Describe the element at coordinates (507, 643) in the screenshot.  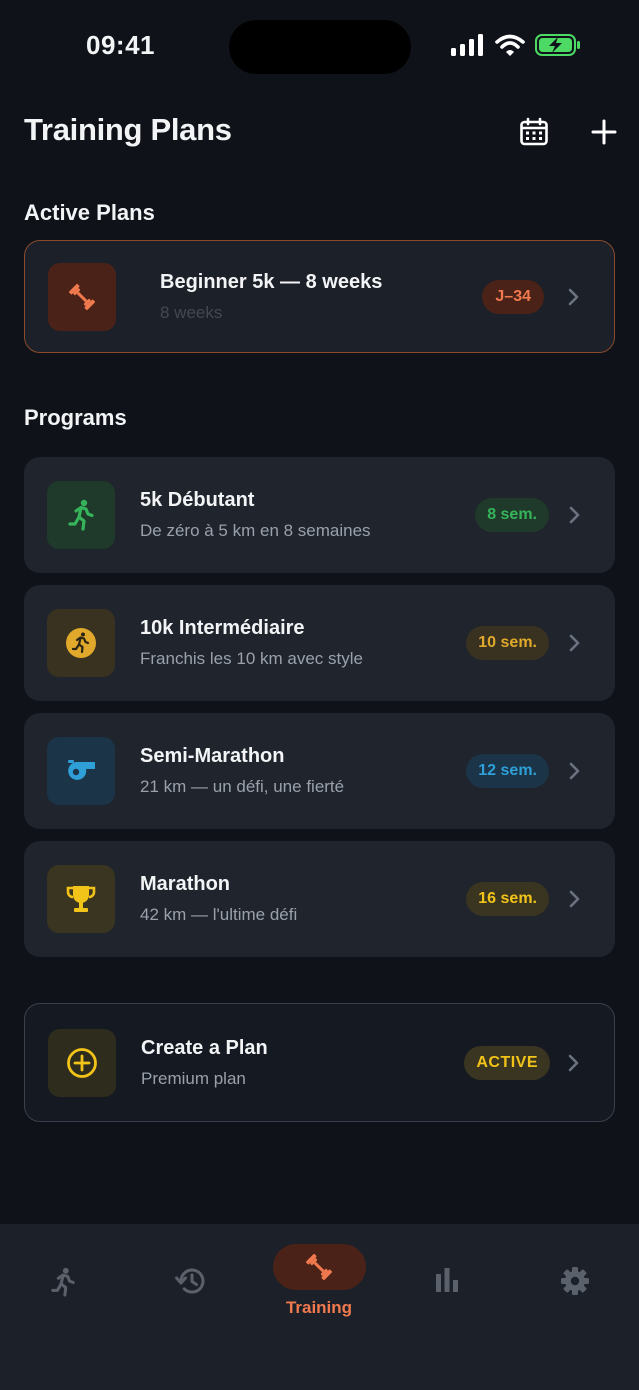
I see `duration-badge: 10 sem.` at that location.